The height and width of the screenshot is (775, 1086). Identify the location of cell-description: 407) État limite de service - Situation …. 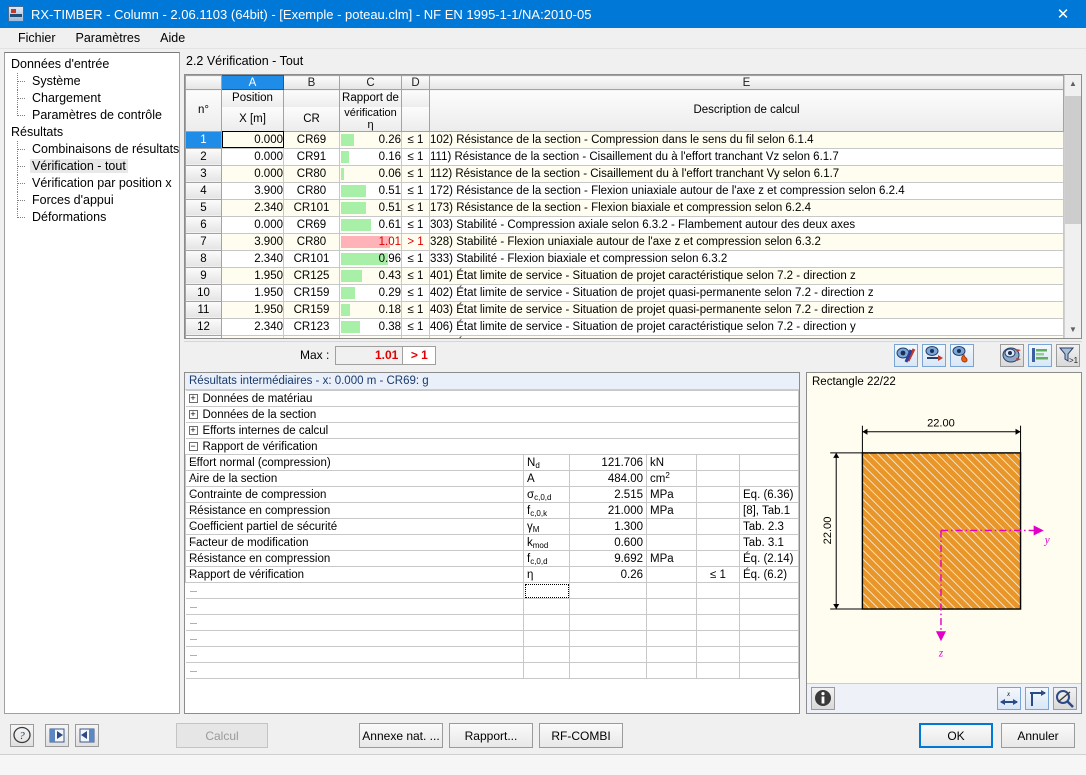
(746, 336).